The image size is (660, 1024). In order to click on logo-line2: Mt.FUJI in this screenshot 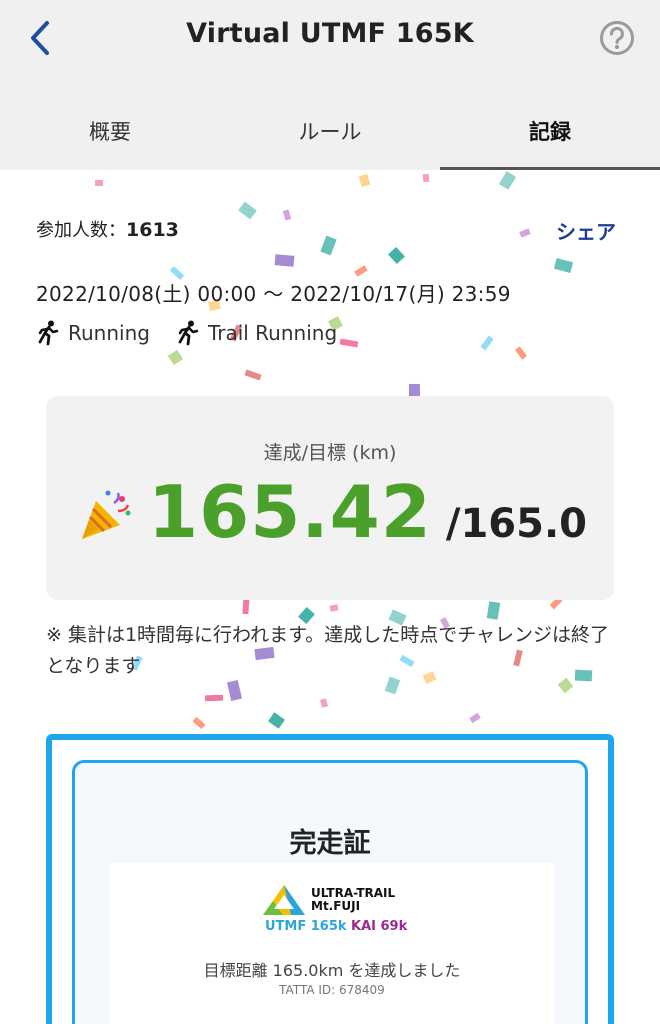, I will do `click(336, 906)`.